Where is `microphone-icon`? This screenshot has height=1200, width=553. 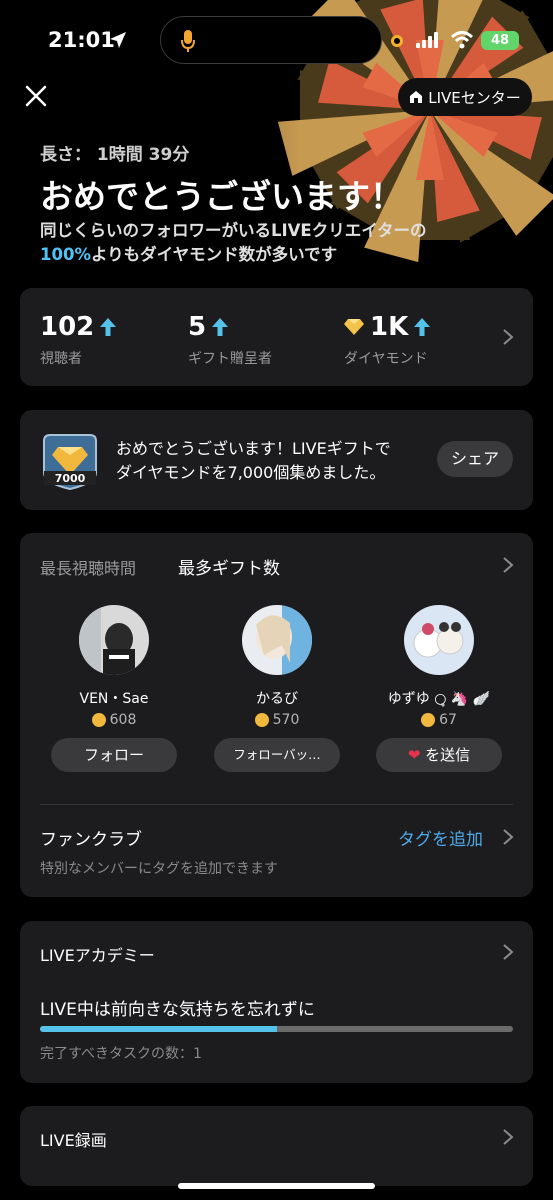
microphone-icon is located at coordinates (188, 41).